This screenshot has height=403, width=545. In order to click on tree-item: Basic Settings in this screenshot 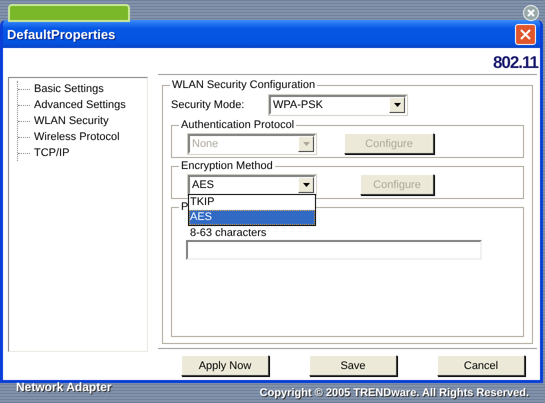, I will do `click(69, 89)`.